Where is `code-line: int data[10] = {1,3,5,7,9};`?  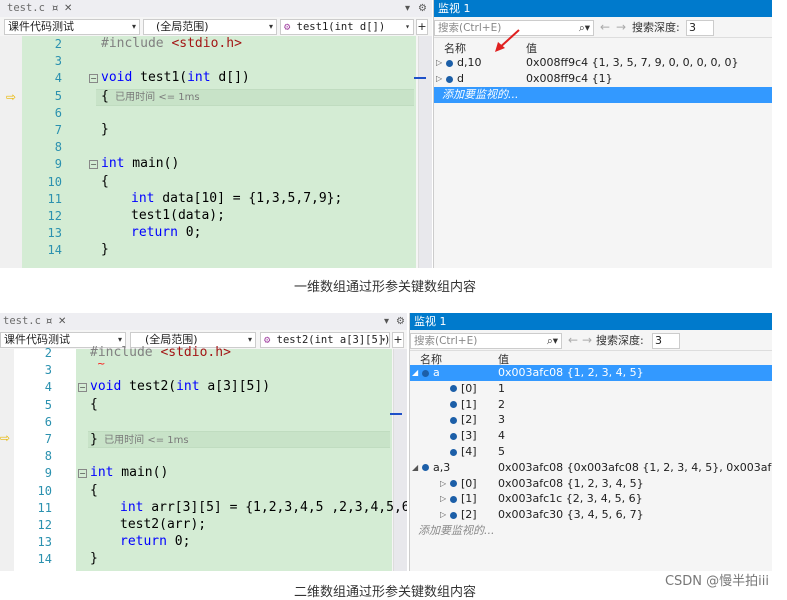 code-line: int data[10] = {1,3,5,7,9}; is located at coordinates (236, 198).